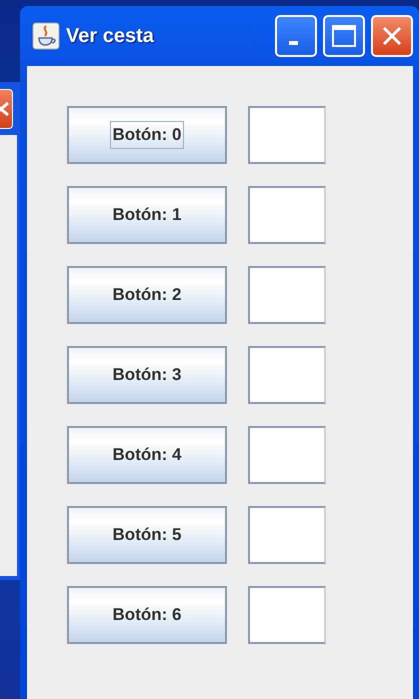  Describe the element at coordinates (147, 535) in the screenshot. I see `numbered-button: Botón: 5` at that location.